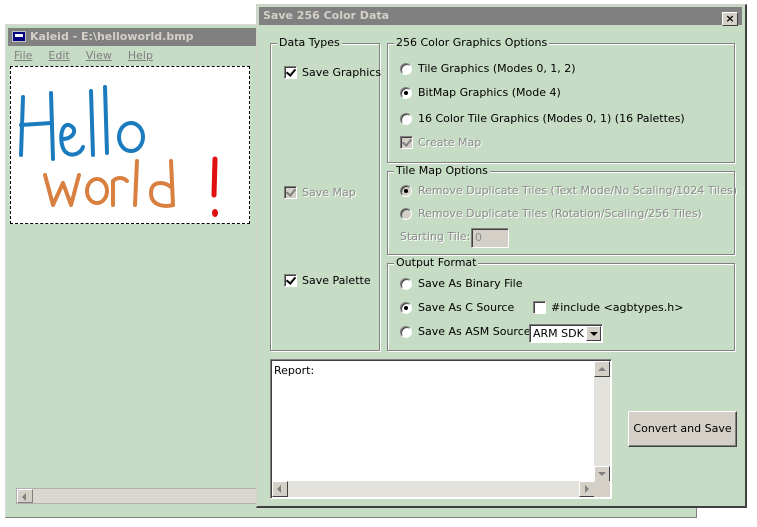 This screenshot has height=527, width=757. What do you see at coordinates (23, 56) in the screenshot?
I see `menu-file: File` at bounding box center [23, 56].